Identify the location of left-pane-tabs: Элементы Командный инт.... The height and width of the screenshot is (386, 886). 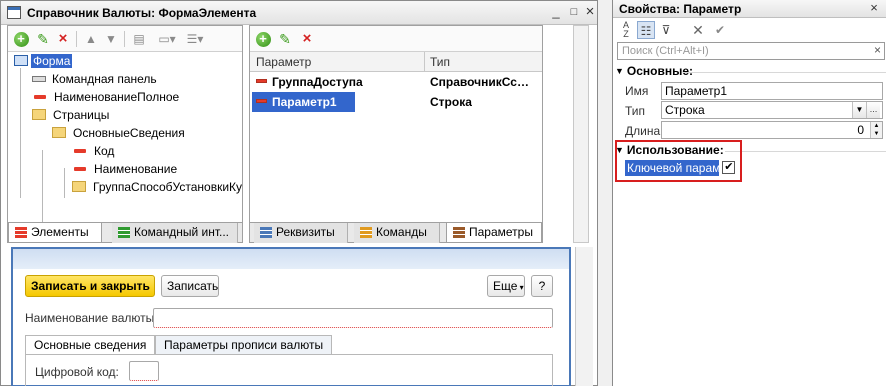
(125, 232).